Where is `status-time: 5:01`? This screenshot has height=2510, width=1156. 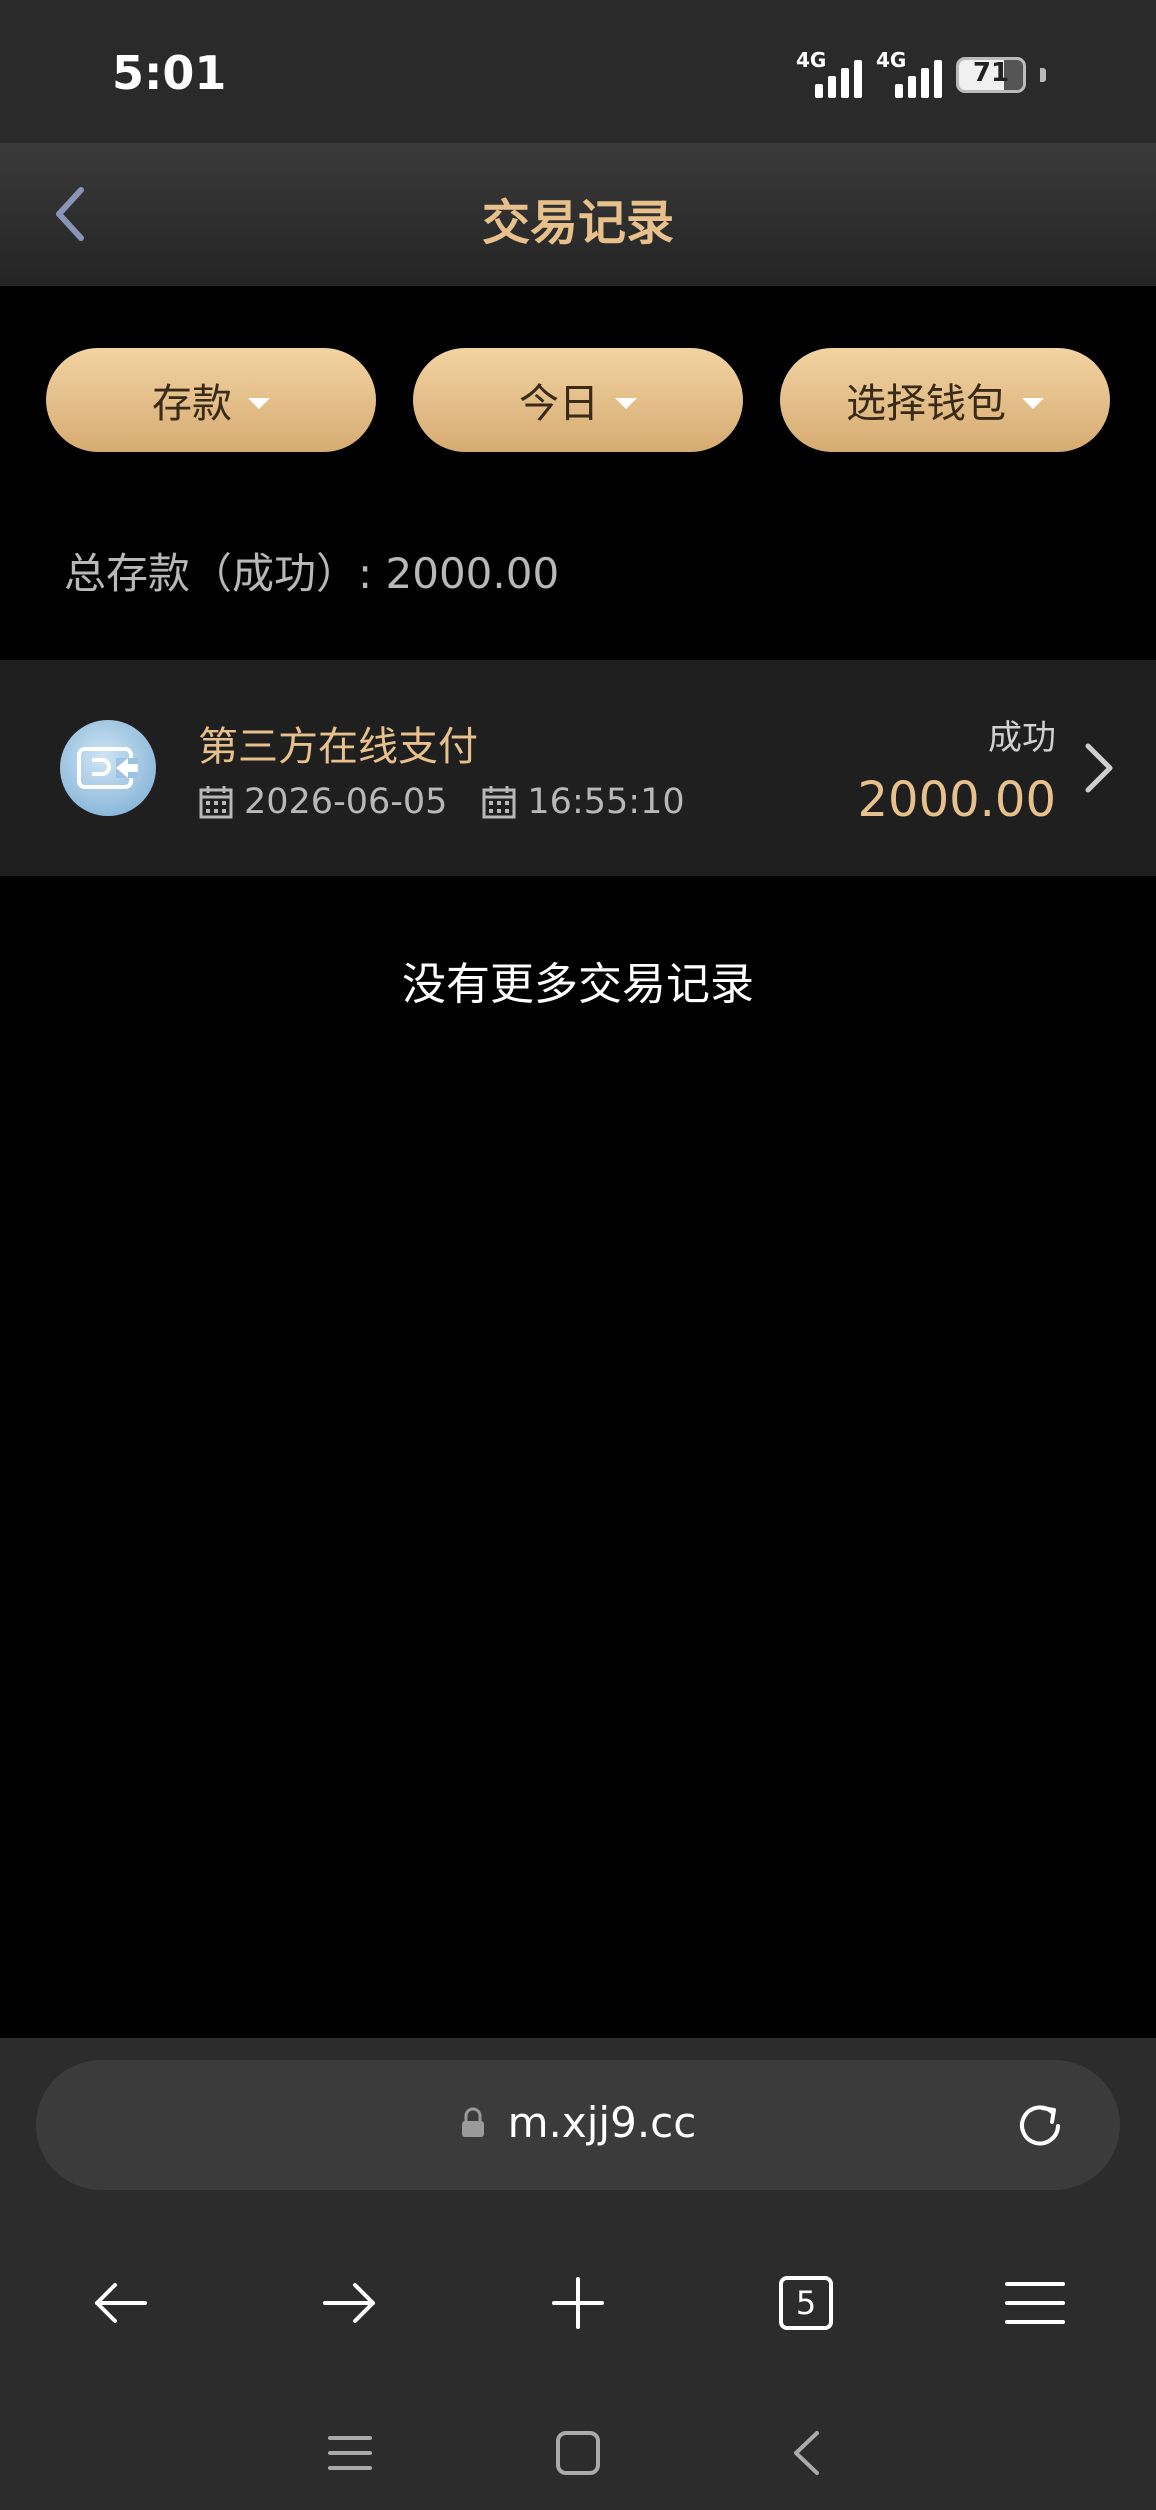 status-time: 5:01 is located at coordinates (169, 73).